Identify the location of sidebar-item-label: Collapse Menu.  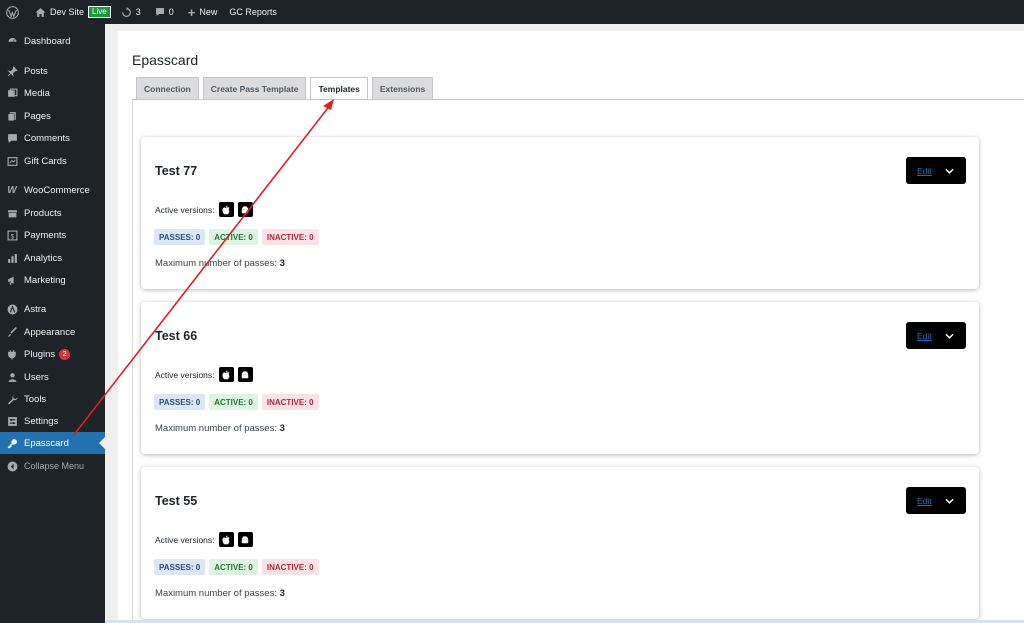
(54, 466).